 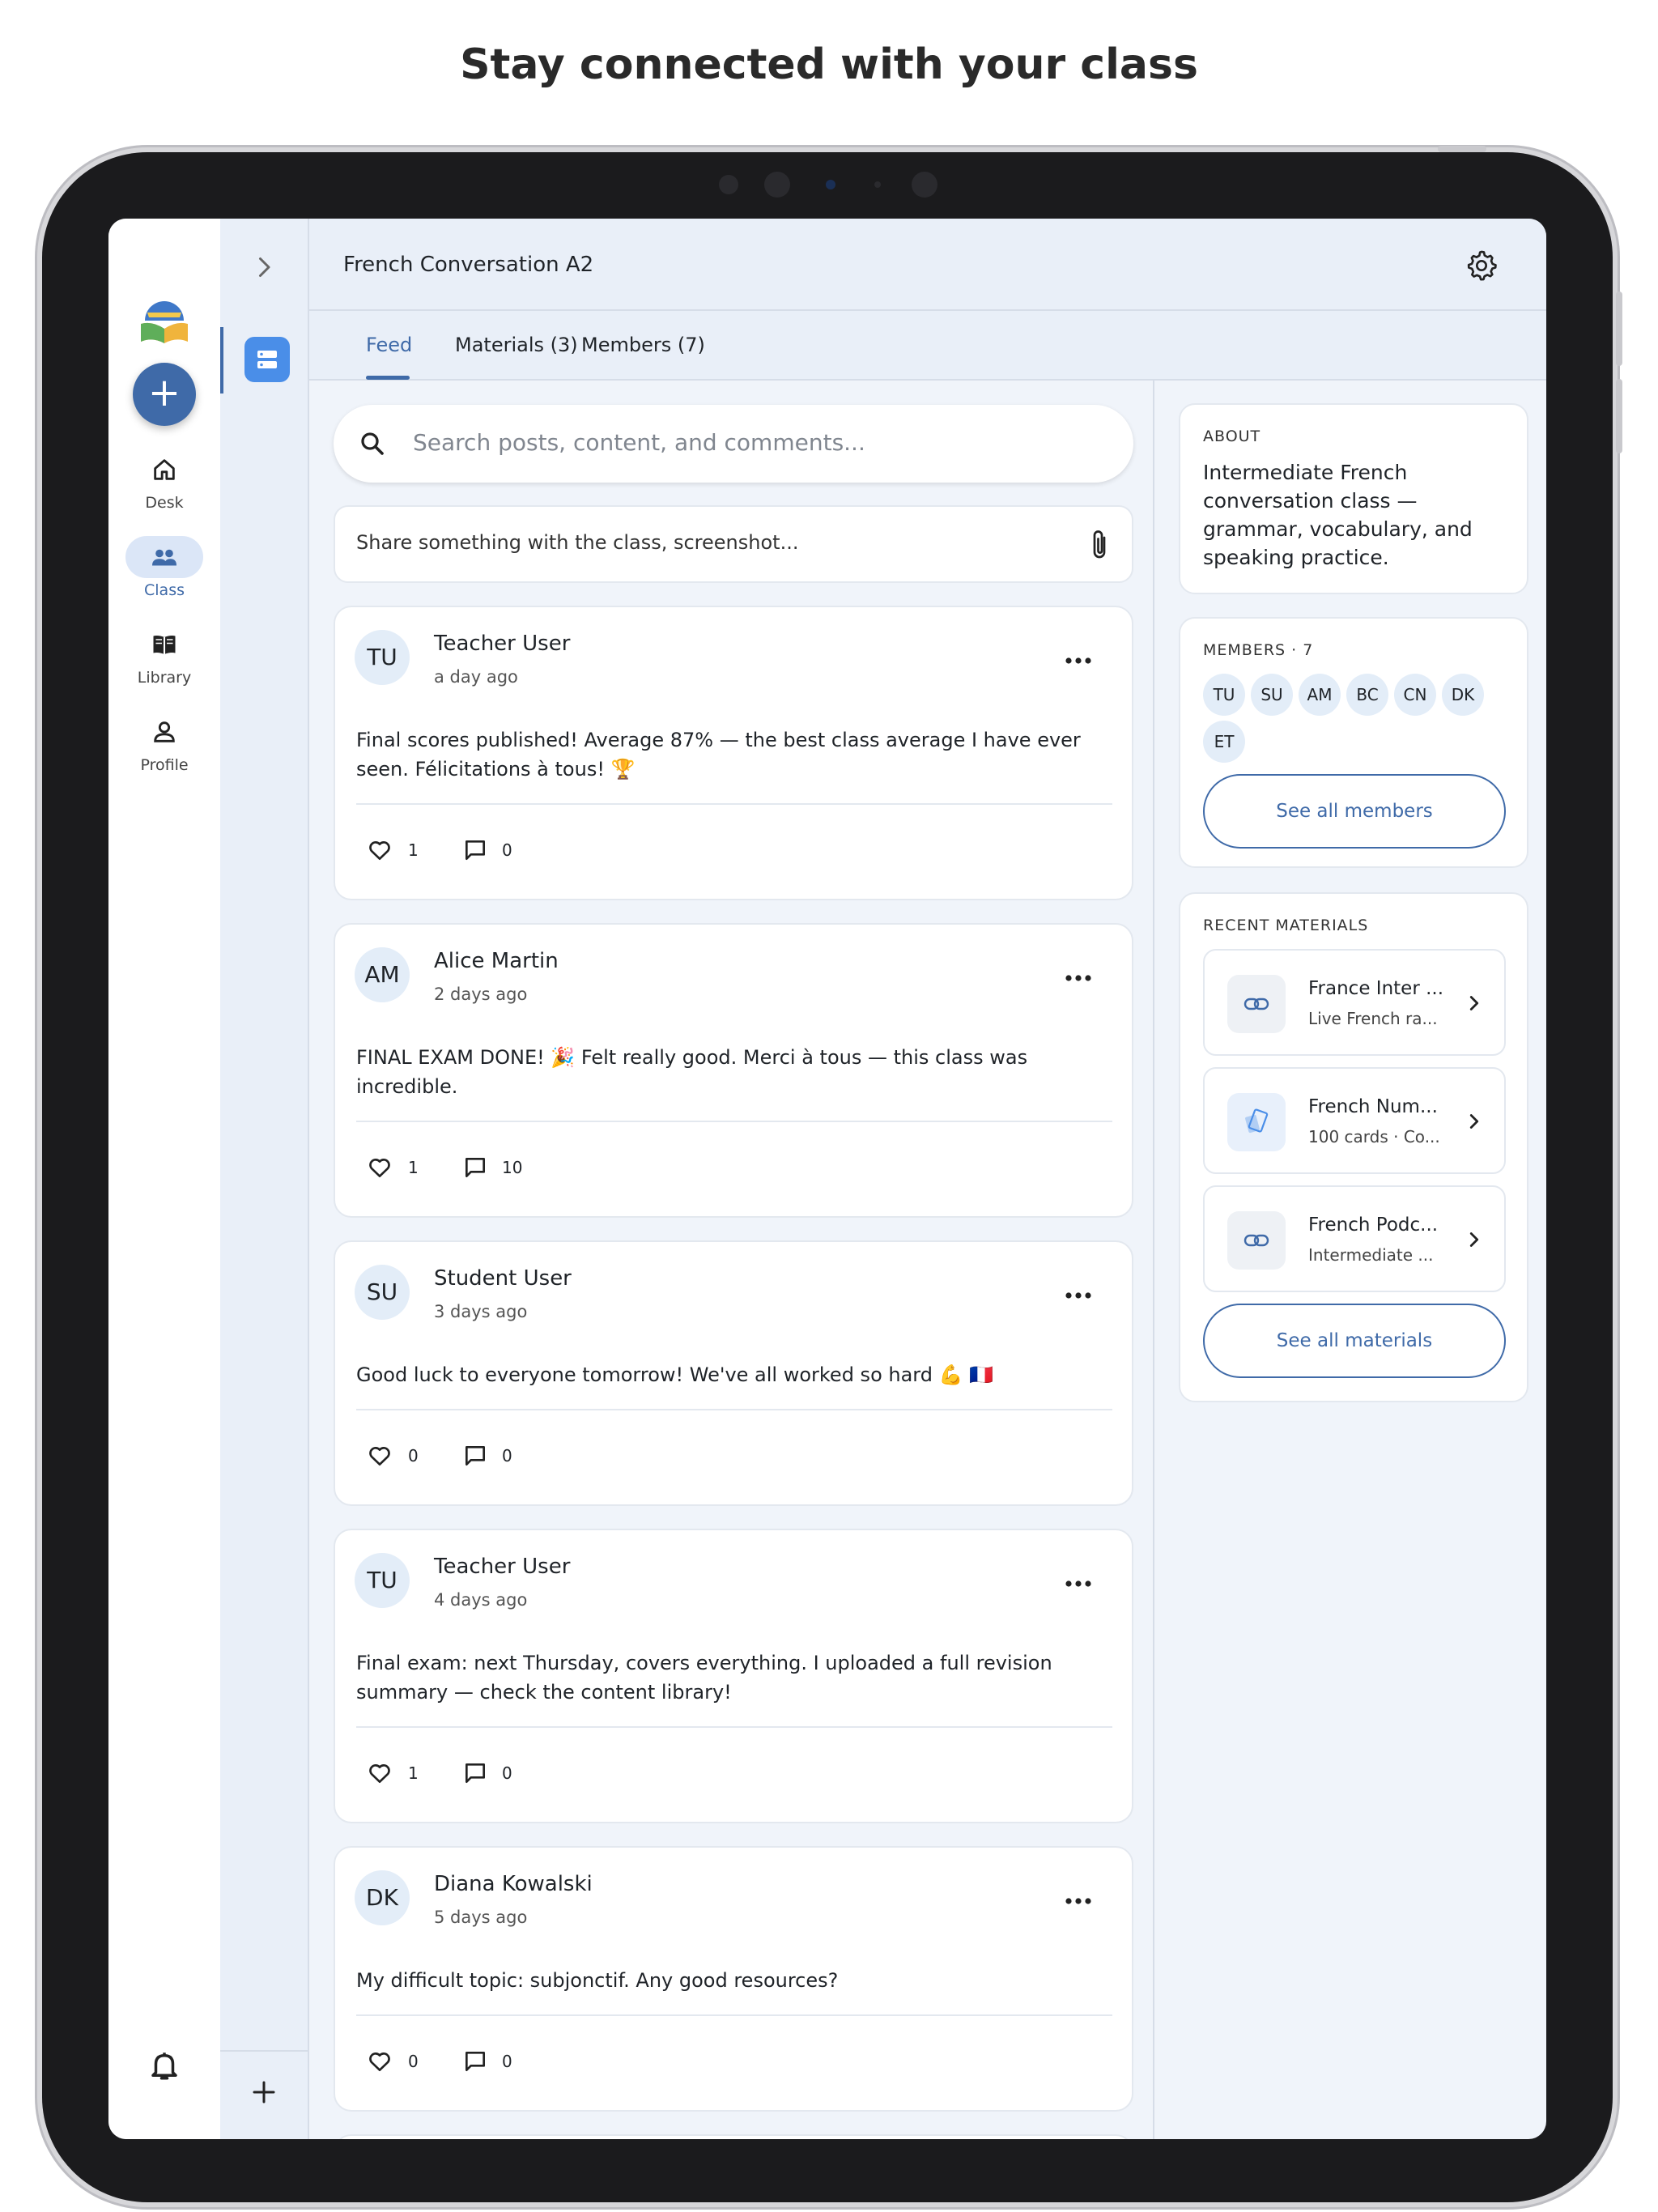 What do you see at coordinates (833, 183) in the screenshot?
I see `camera-bar` at bounding box center [833, 183].